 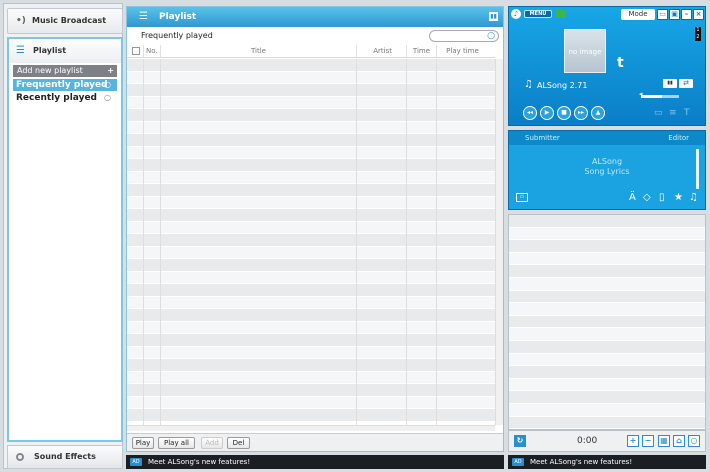 I want to click on mini-mode-icon: ▣, so click(x=674, y=14).